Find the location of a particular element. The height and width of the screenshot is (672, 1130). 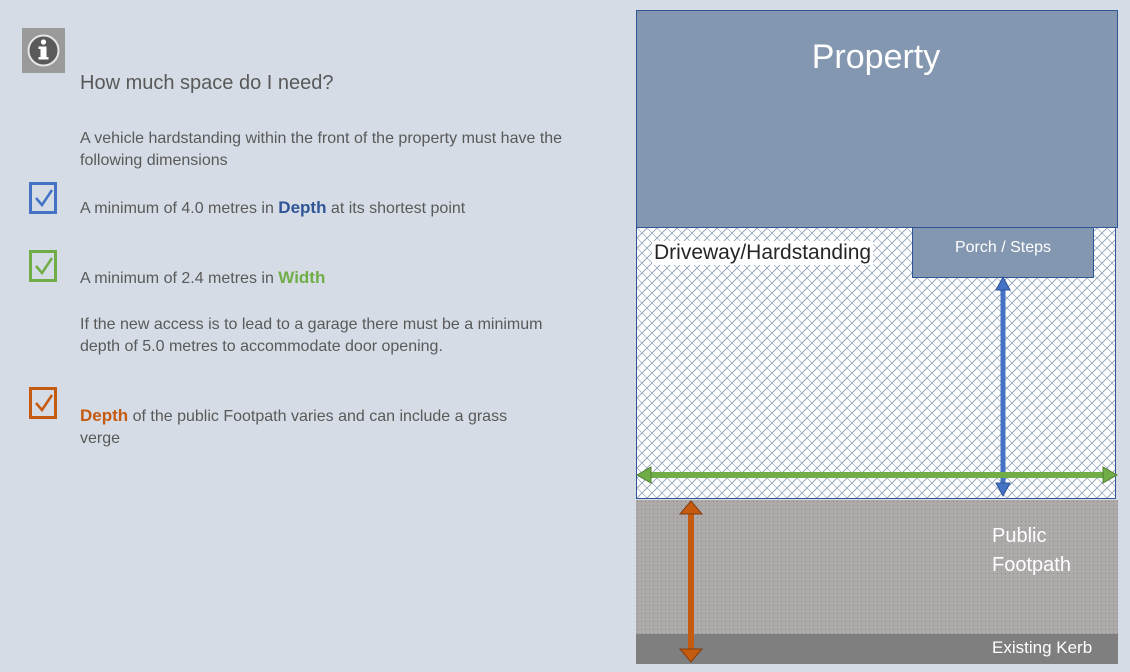

footpath-depth-arrow is located at coordinates (691, 581).